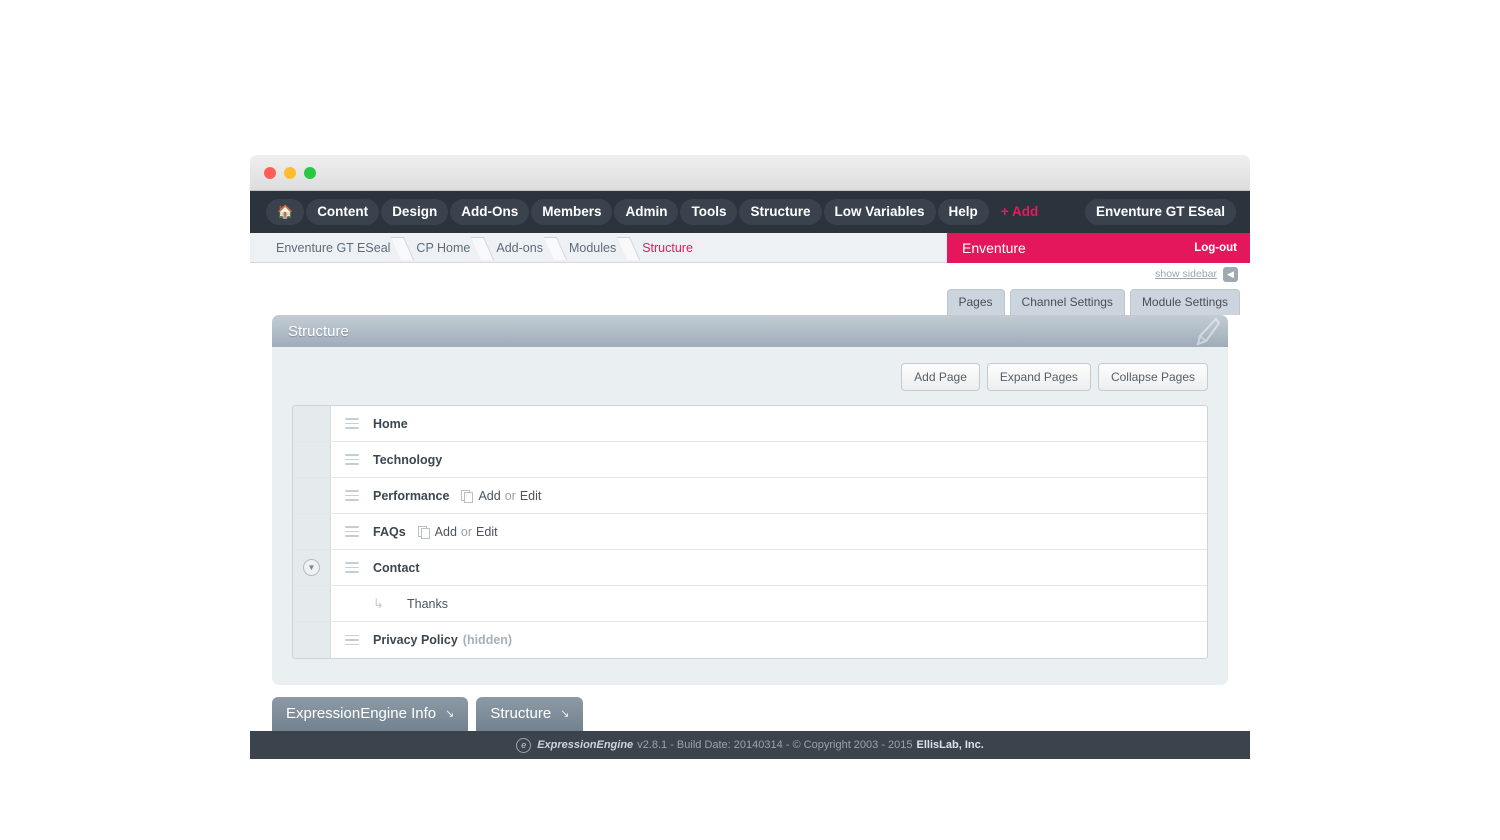 This screenshot has height=840, width=1500. I want to click on nav-item-members: Members, so click(572, 212).